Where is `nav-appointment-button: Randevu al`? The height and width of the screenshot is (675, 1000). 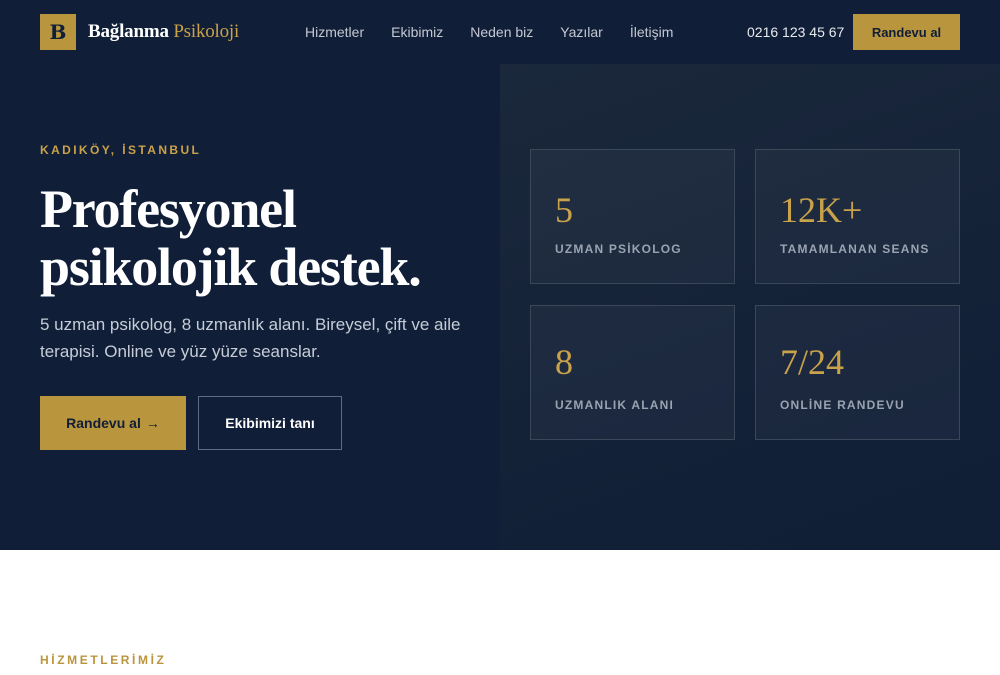
nav-appointment-button: Randevu al is located at coordinates (906, 32).